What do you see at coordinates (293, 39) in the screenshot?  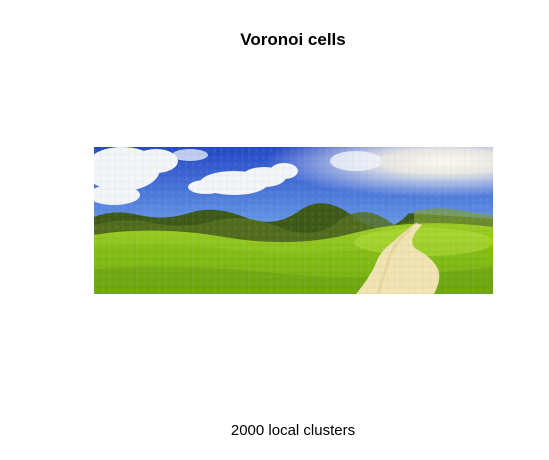 I see `figure-title: Voronoi cells` at bounding box center [293, 39].